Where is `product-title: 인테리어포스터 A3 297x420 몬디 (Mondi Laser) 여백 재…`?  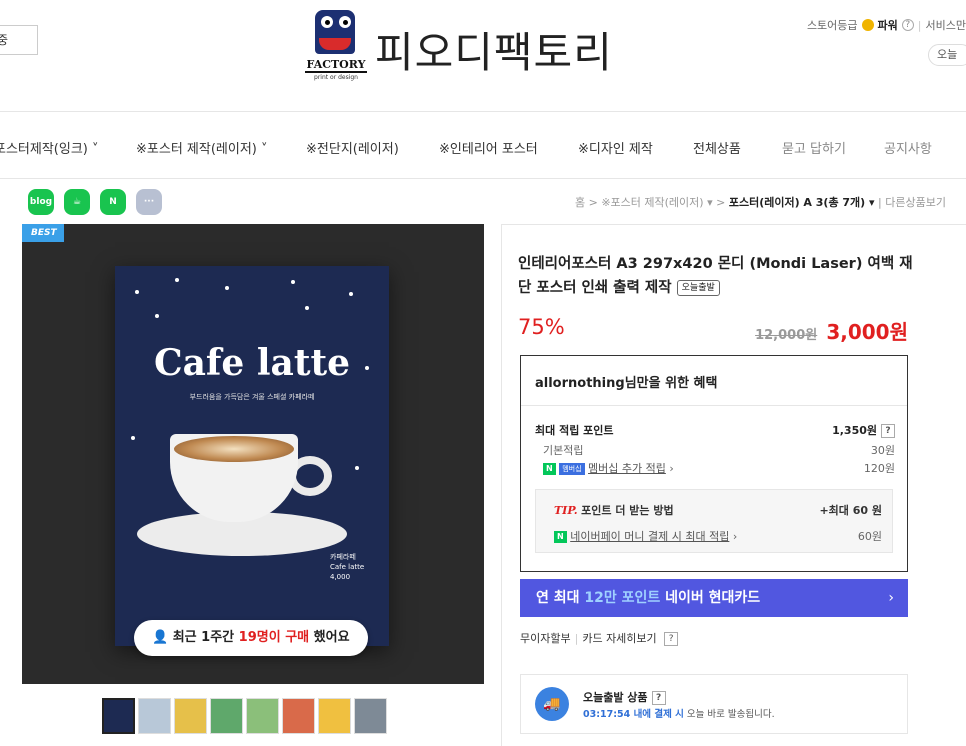 product-title: 인테리어포스터 A3 297x420 몬디 (Mondi Laser) 여백 재… is located at coordinates (715, 276).